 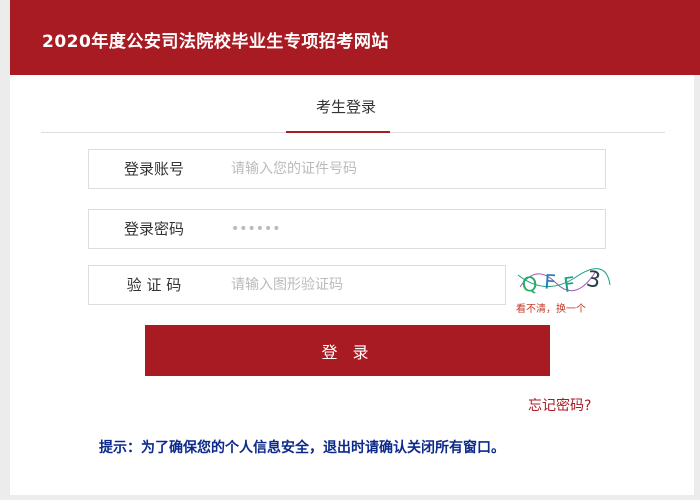 What do you see at coordinates (549, 281) in the screenshot?
I see `captcha-char-2: F` at bounding box center [549, 281].